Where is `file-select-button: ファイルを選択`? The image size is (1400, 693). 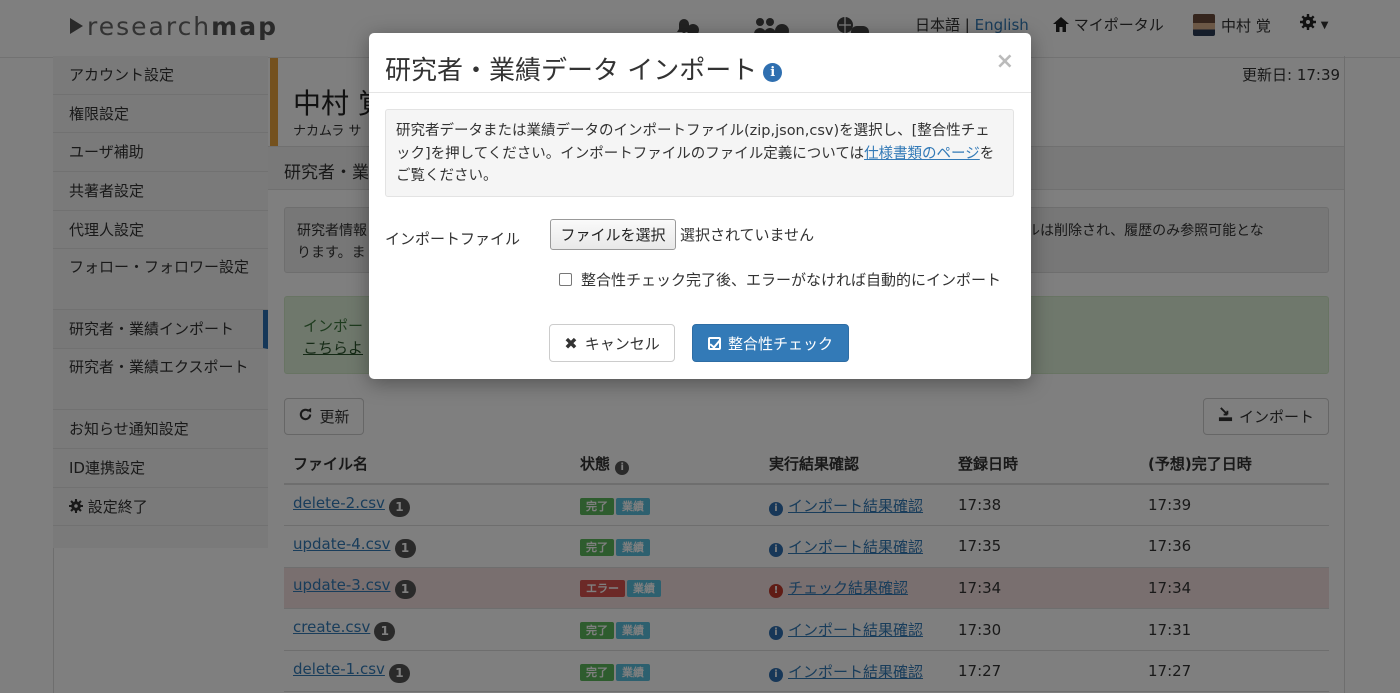
file-select-button: ファイルを選択 is located at coordinates (613, 234).